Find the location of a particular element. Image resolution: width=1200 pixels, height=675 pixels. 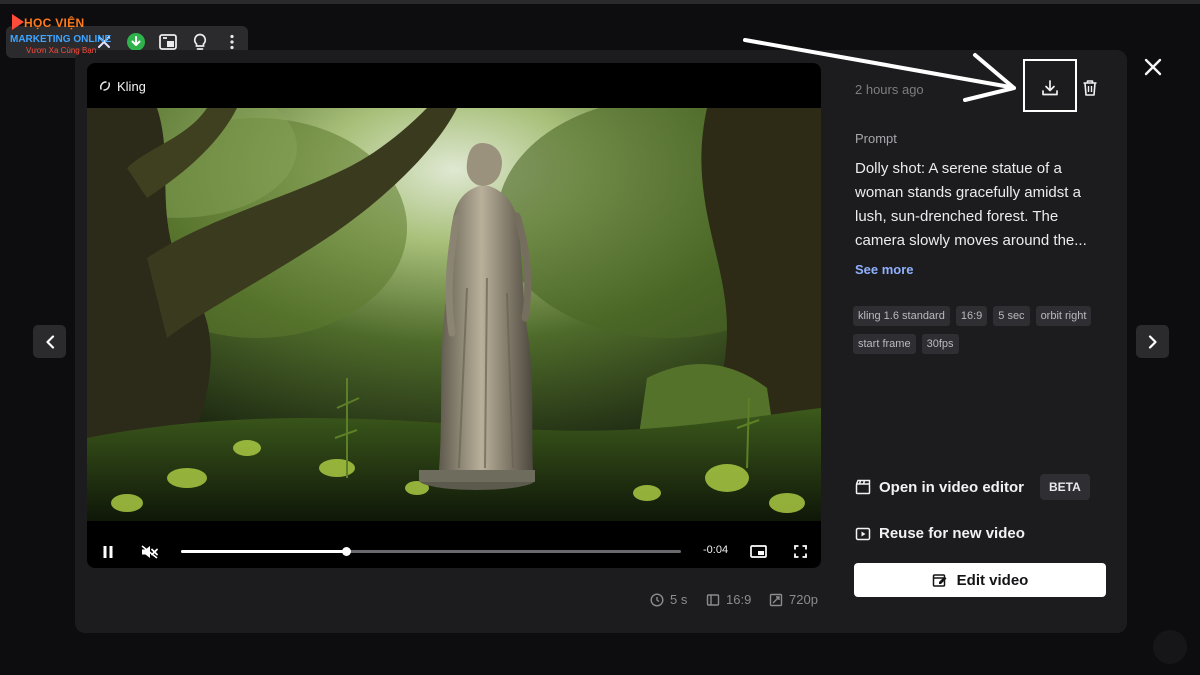

prompt-label: Prompt is located at coordinates (876, 138).